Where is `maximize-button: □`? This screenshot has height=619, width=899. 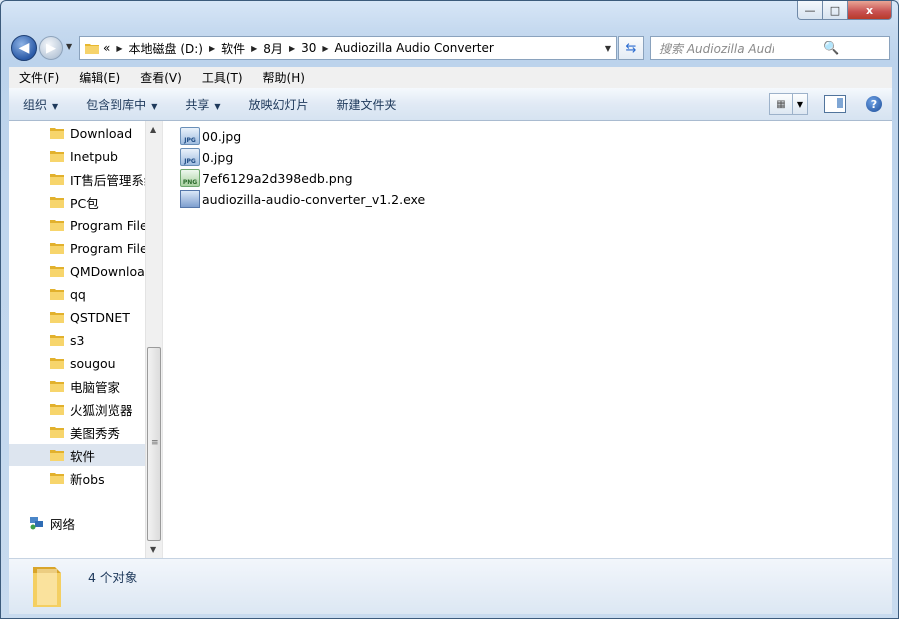 maximize-button: □ is located at coordinates (835, 10).